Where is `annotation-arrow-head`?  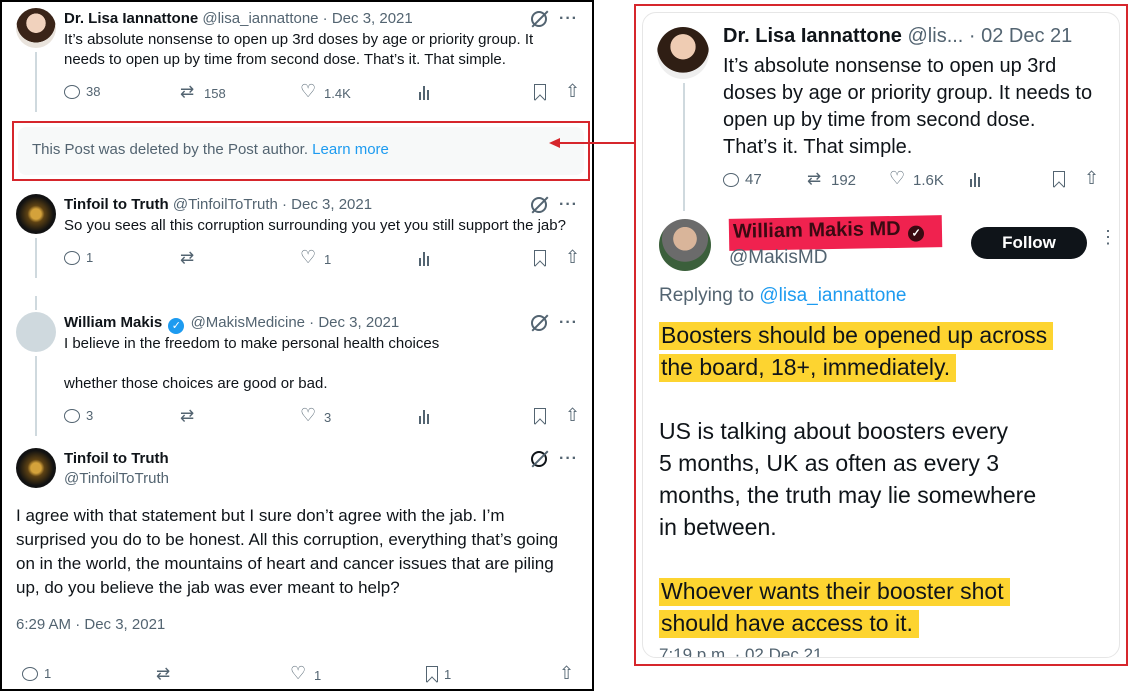
annotation-arrow-head is located at coordinates (554, 143).